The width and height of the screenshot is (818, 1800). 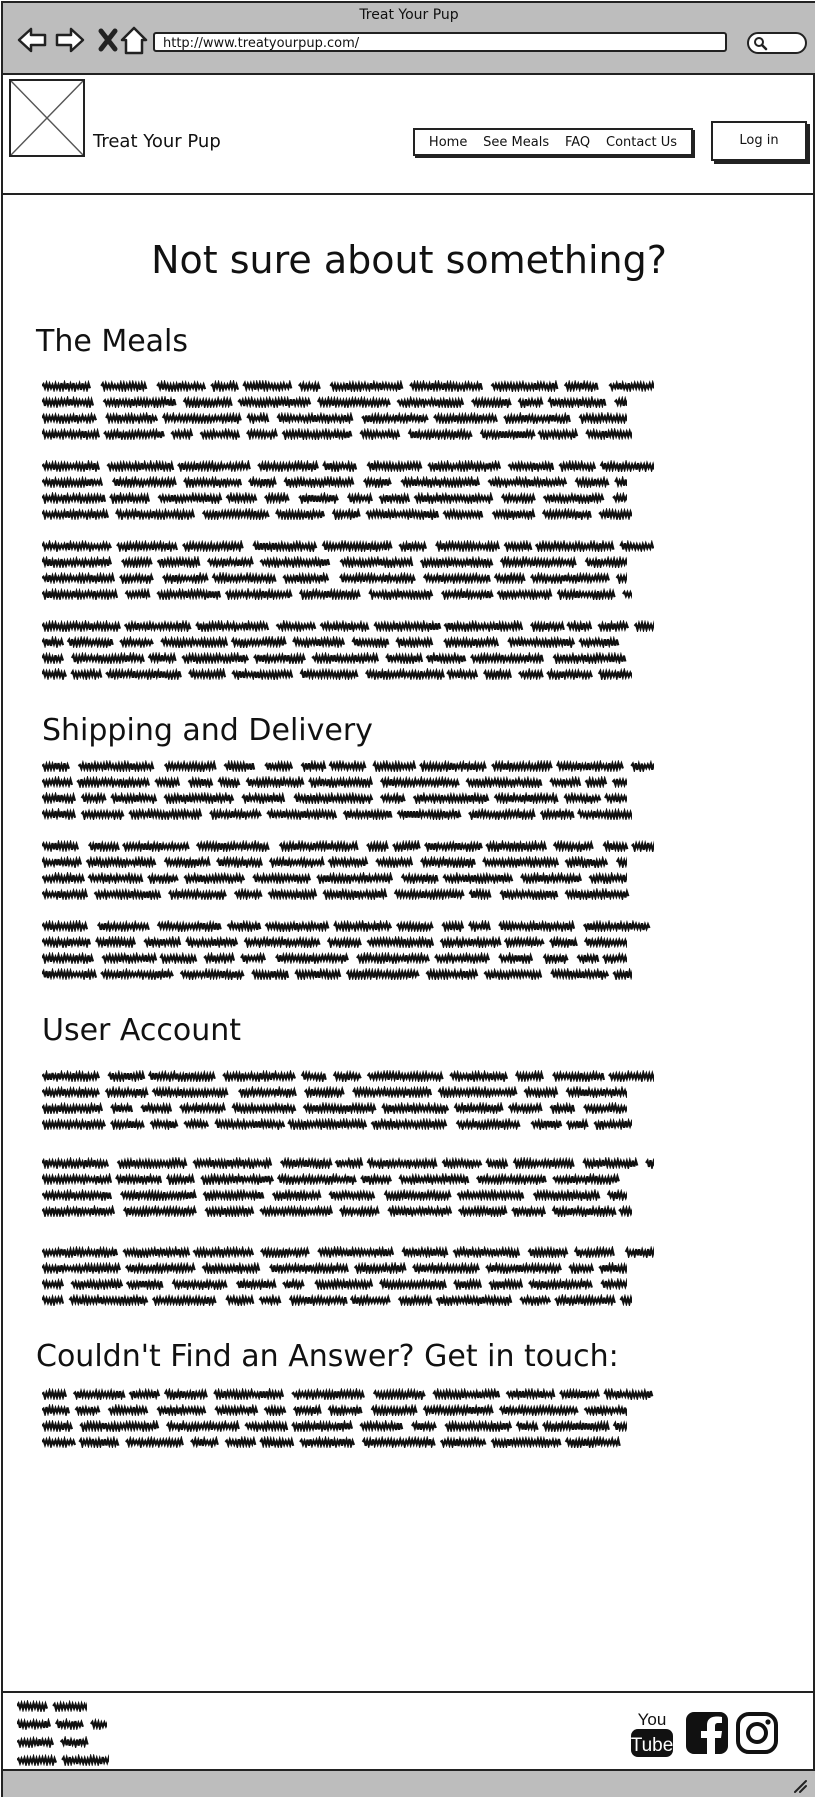 What do you see at coordinates (409, 260) in the screenshot?
I see `page-title: Not sure about something?` at bounding box center [409, 260].